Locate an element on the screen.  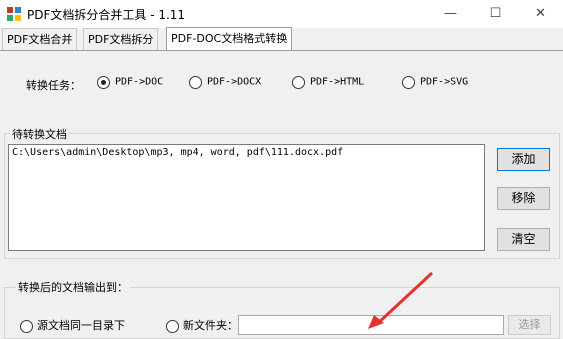
radio-label: 新文件夹： is located at coordinates (210, 325).